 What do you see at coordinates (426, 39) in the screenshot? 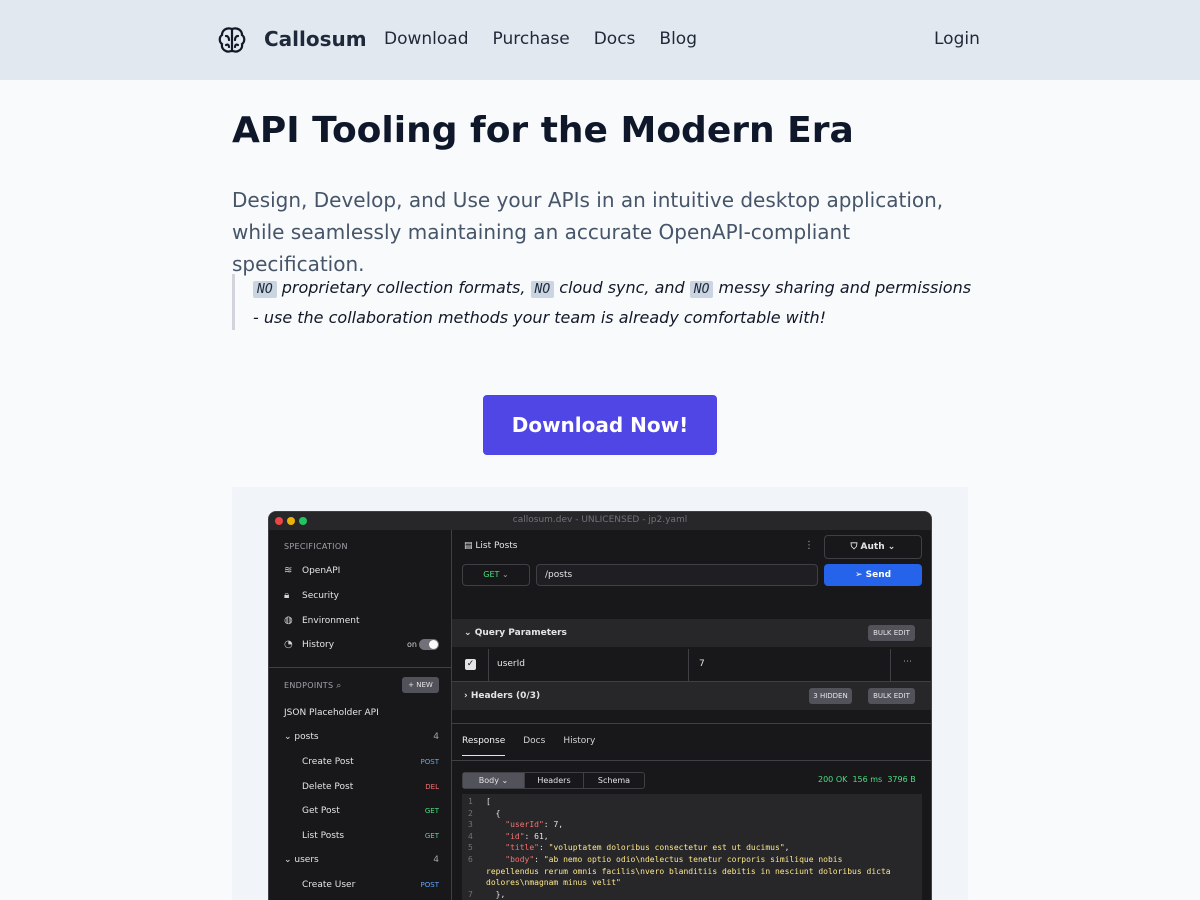
I see `nav-link-download: Download` at bounding box center [426, 39].